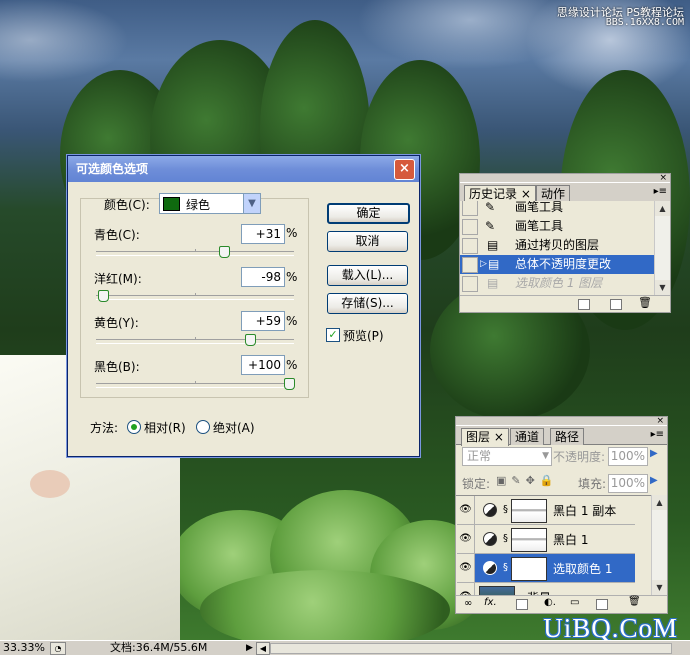 This screenshot has height=655, width=690. Describe the element at coordinates (263, 277) in the screenshot. I see `value-input: -98` at that location.